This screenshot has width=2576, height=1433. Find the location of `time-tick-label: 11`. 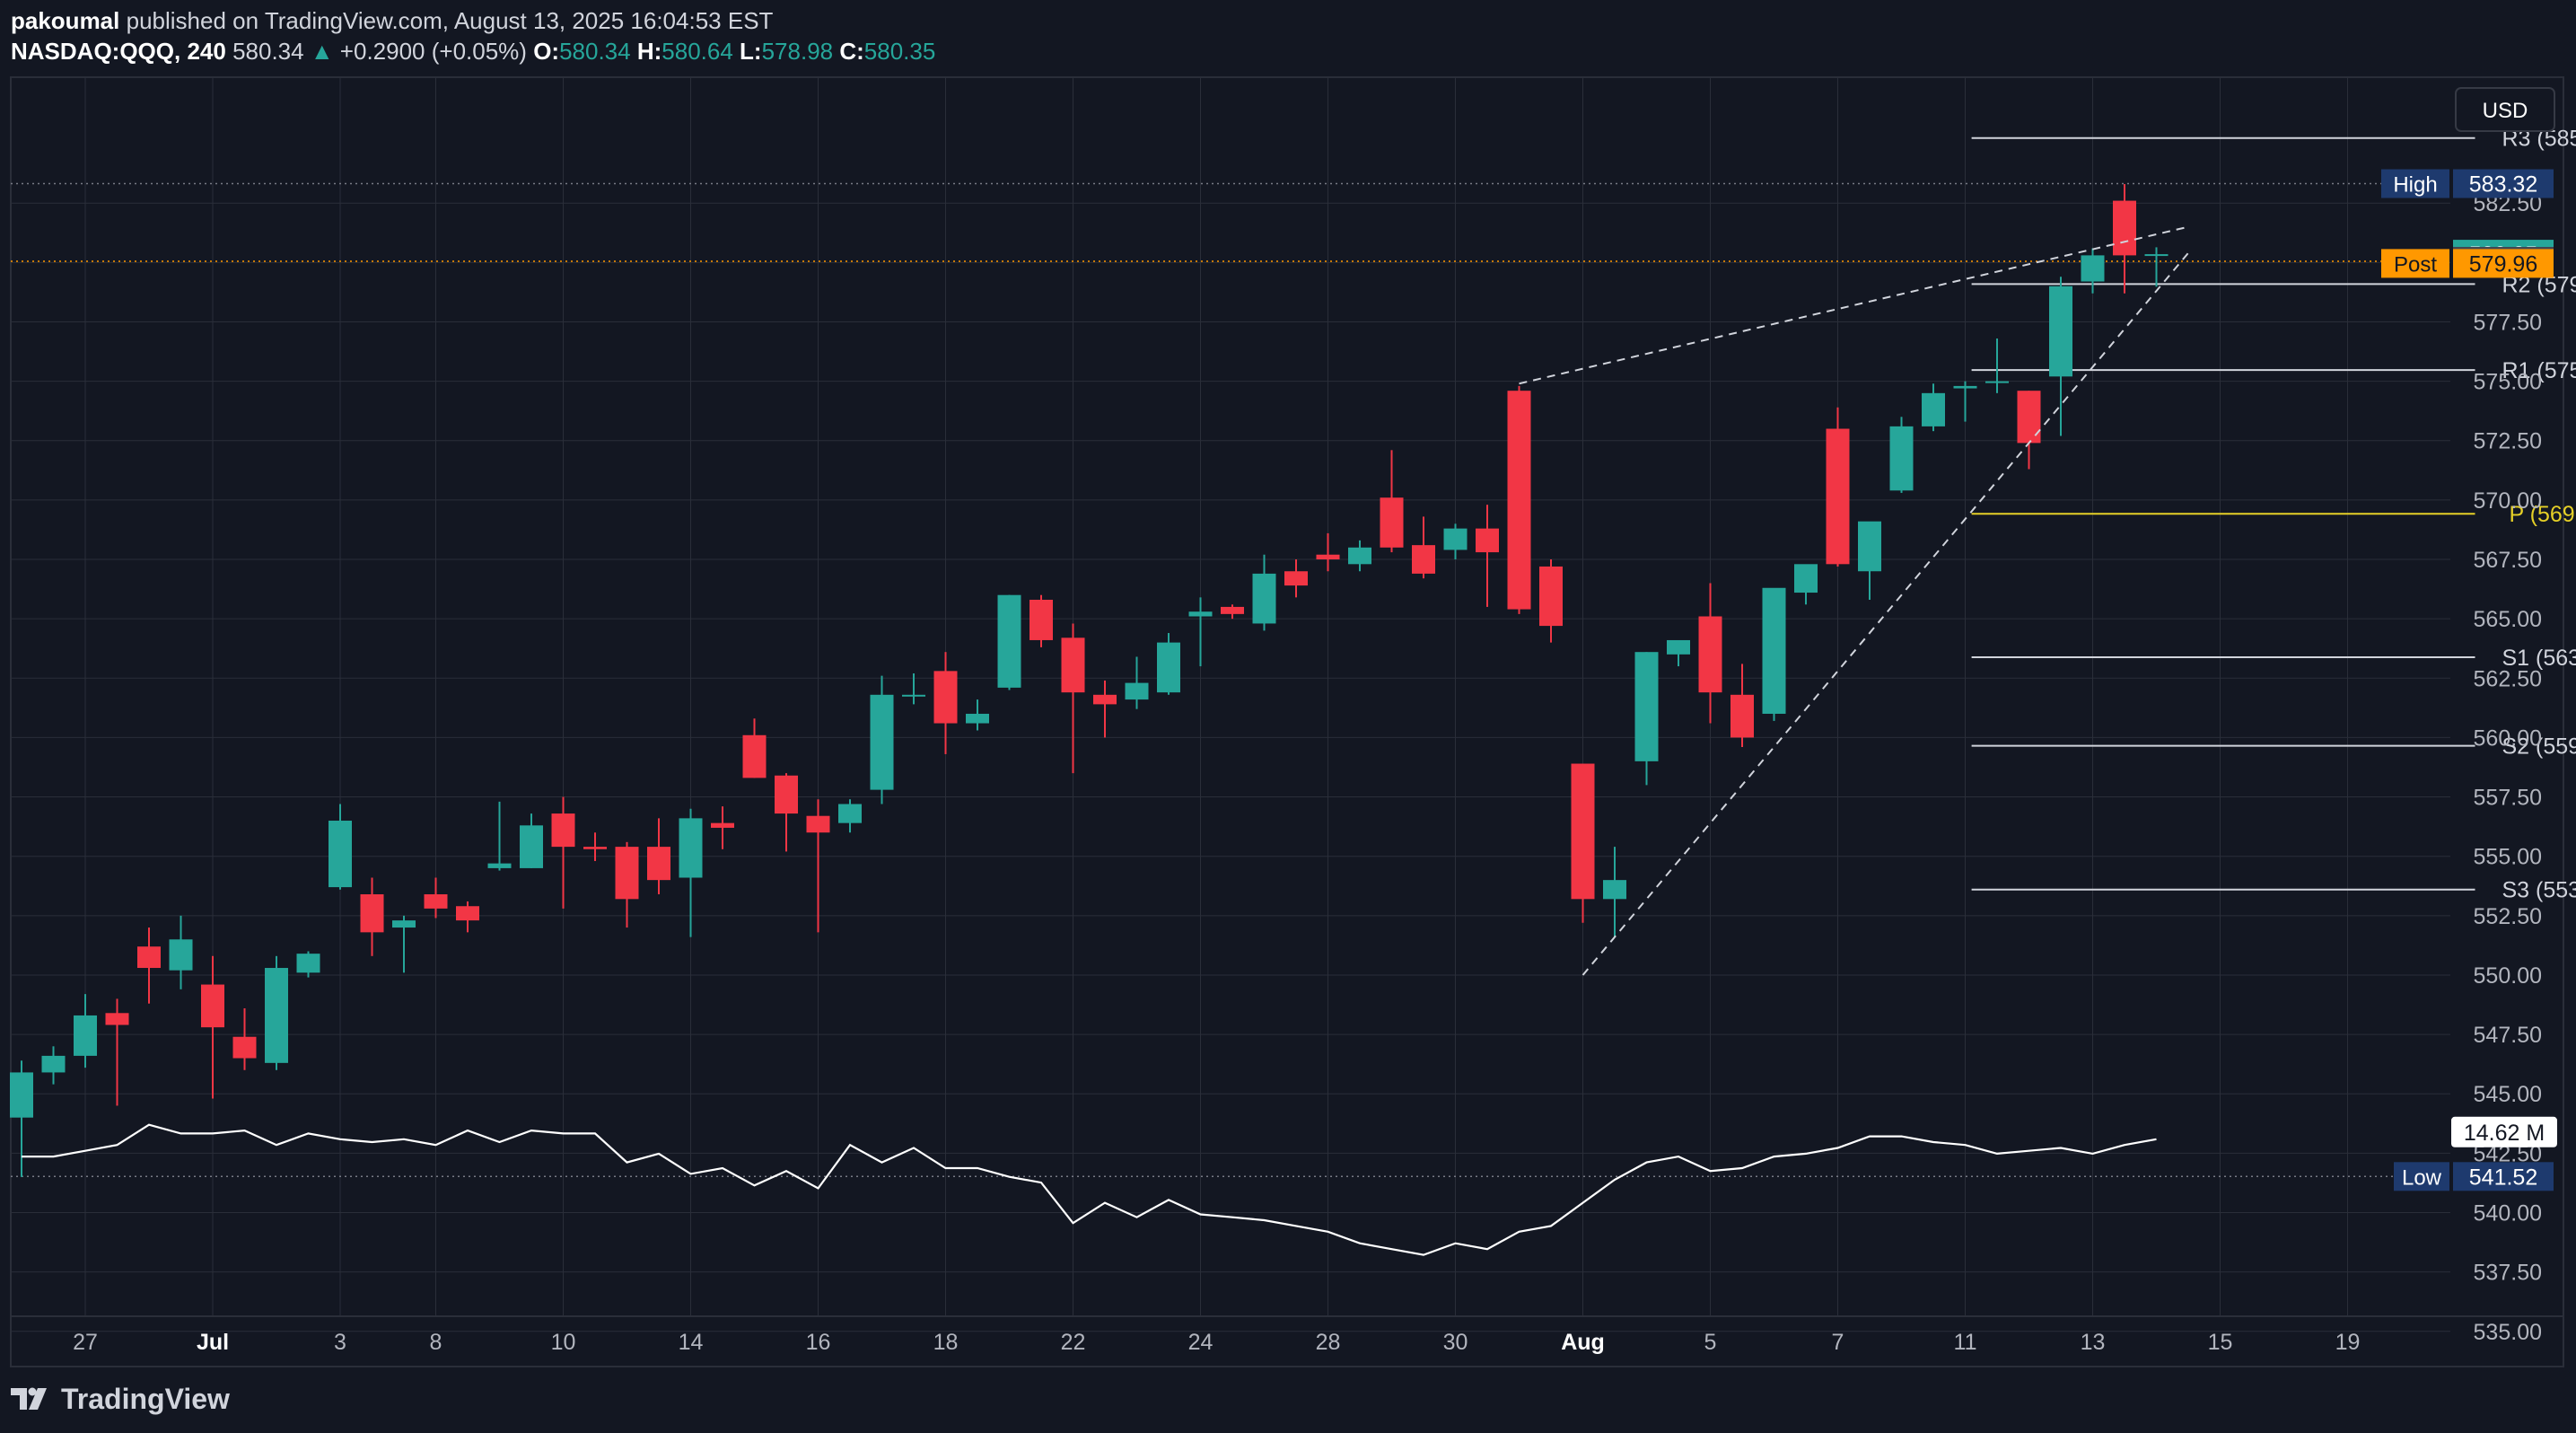

time-tick-label: 11 is located at coordinates (1966, 1342).